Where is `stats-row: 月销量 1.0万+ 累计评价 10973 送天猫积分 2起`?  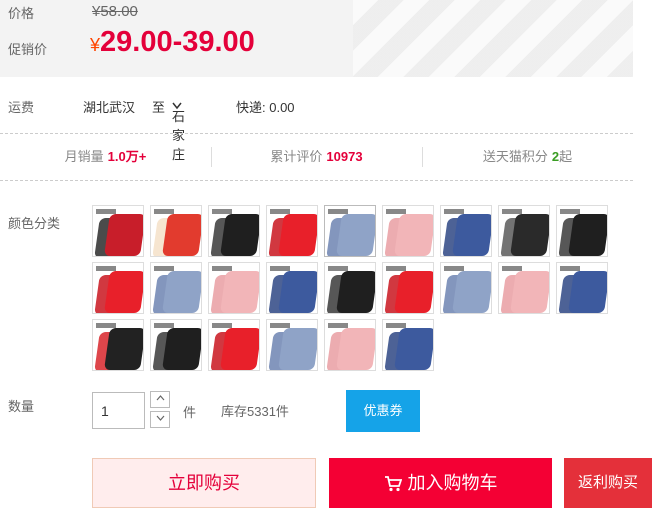 stats-row: 月销量 1.0万+ 累计评价 10973 送天猫积分 2起 is located at coordinates (316, 158).